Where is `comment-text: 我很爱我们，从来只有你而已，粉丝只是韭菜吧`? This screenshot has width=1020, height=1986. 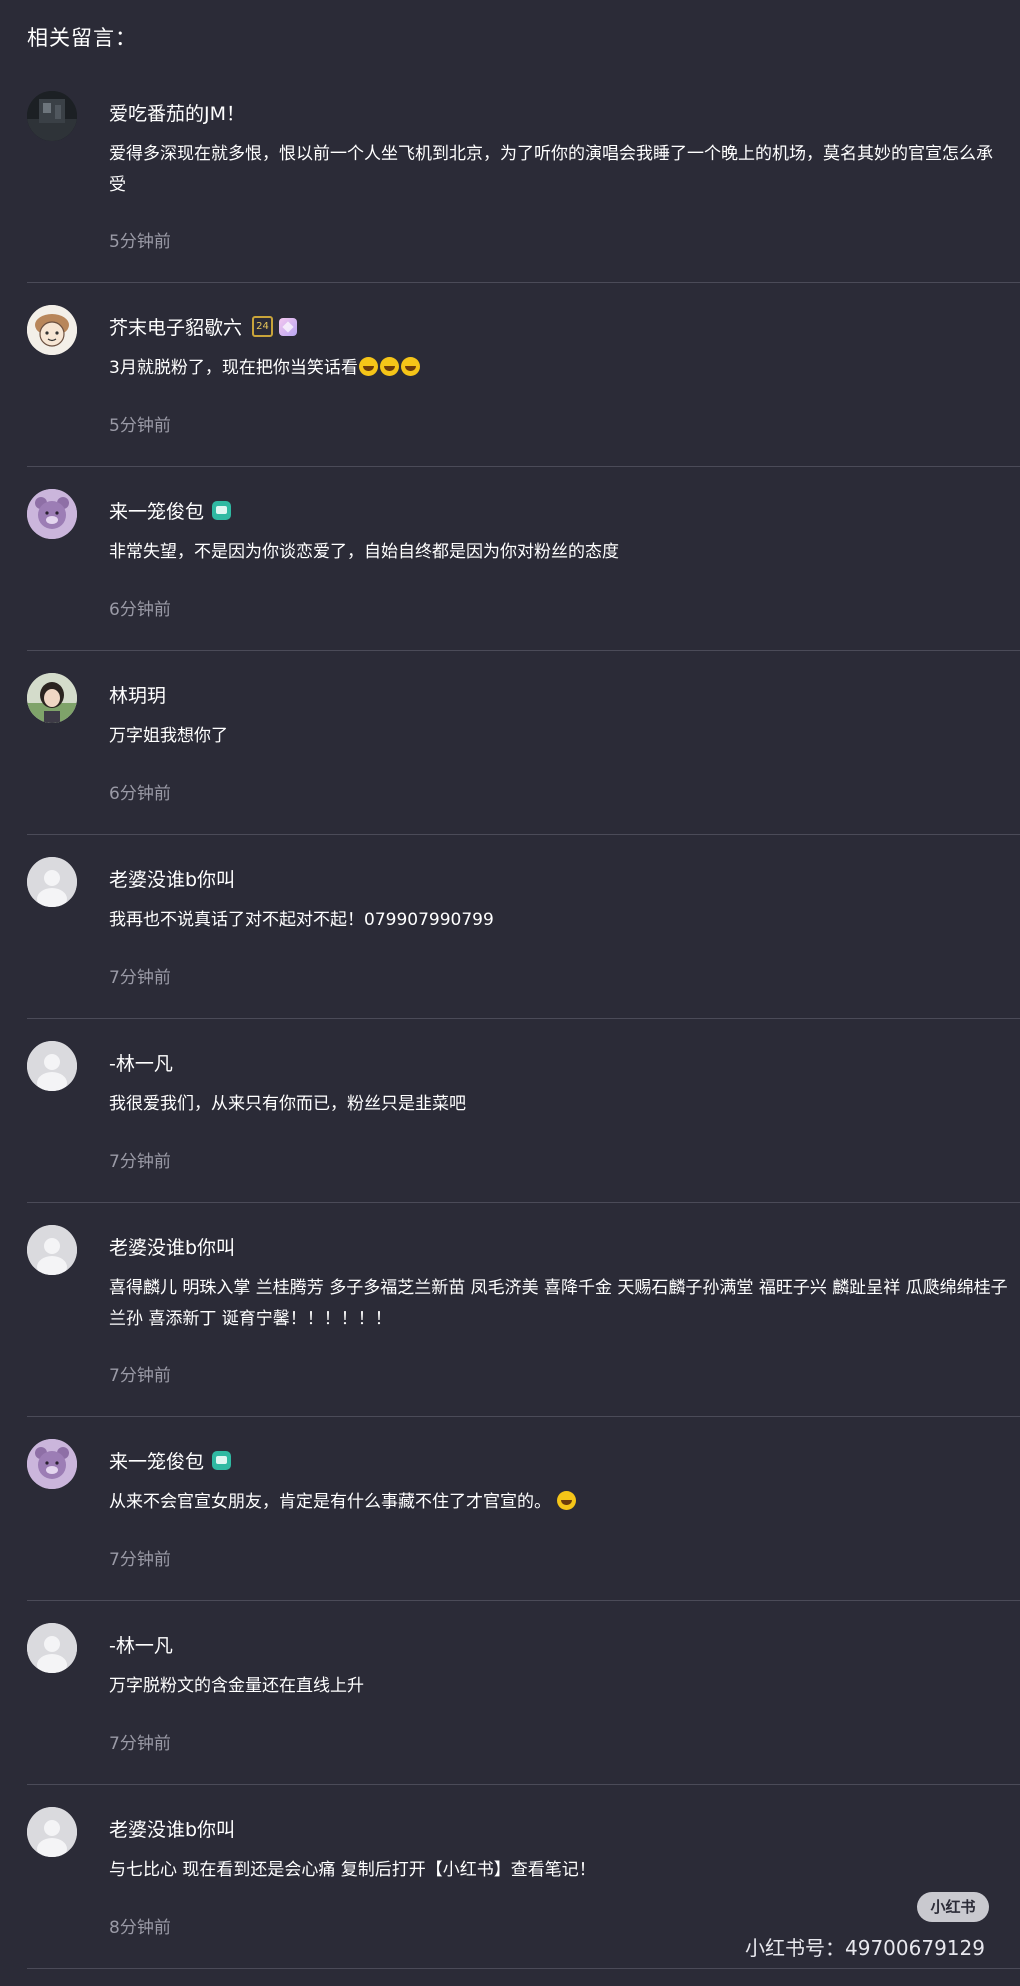 comment-text: 我很爱我们，从来只有你而已，粉丝只是韭菜吧 is located at coordinates (287, 1104).